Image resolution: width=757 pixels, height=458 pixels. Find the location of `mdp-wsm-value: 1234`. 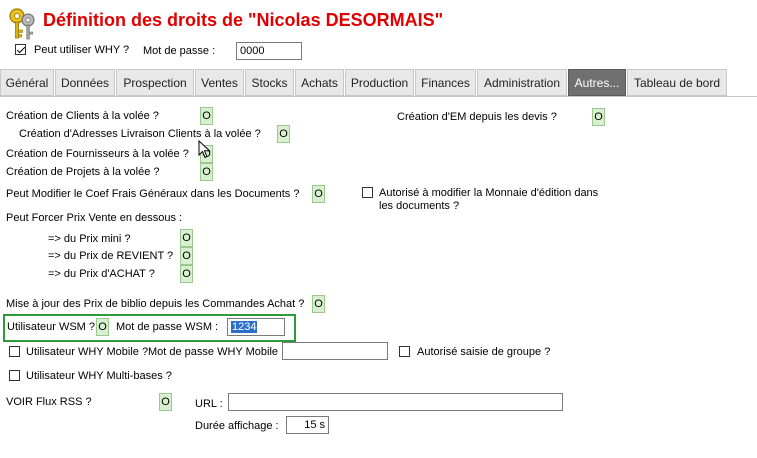

mdp-wsm-value: 1234 is located at coordinates (244, 327).